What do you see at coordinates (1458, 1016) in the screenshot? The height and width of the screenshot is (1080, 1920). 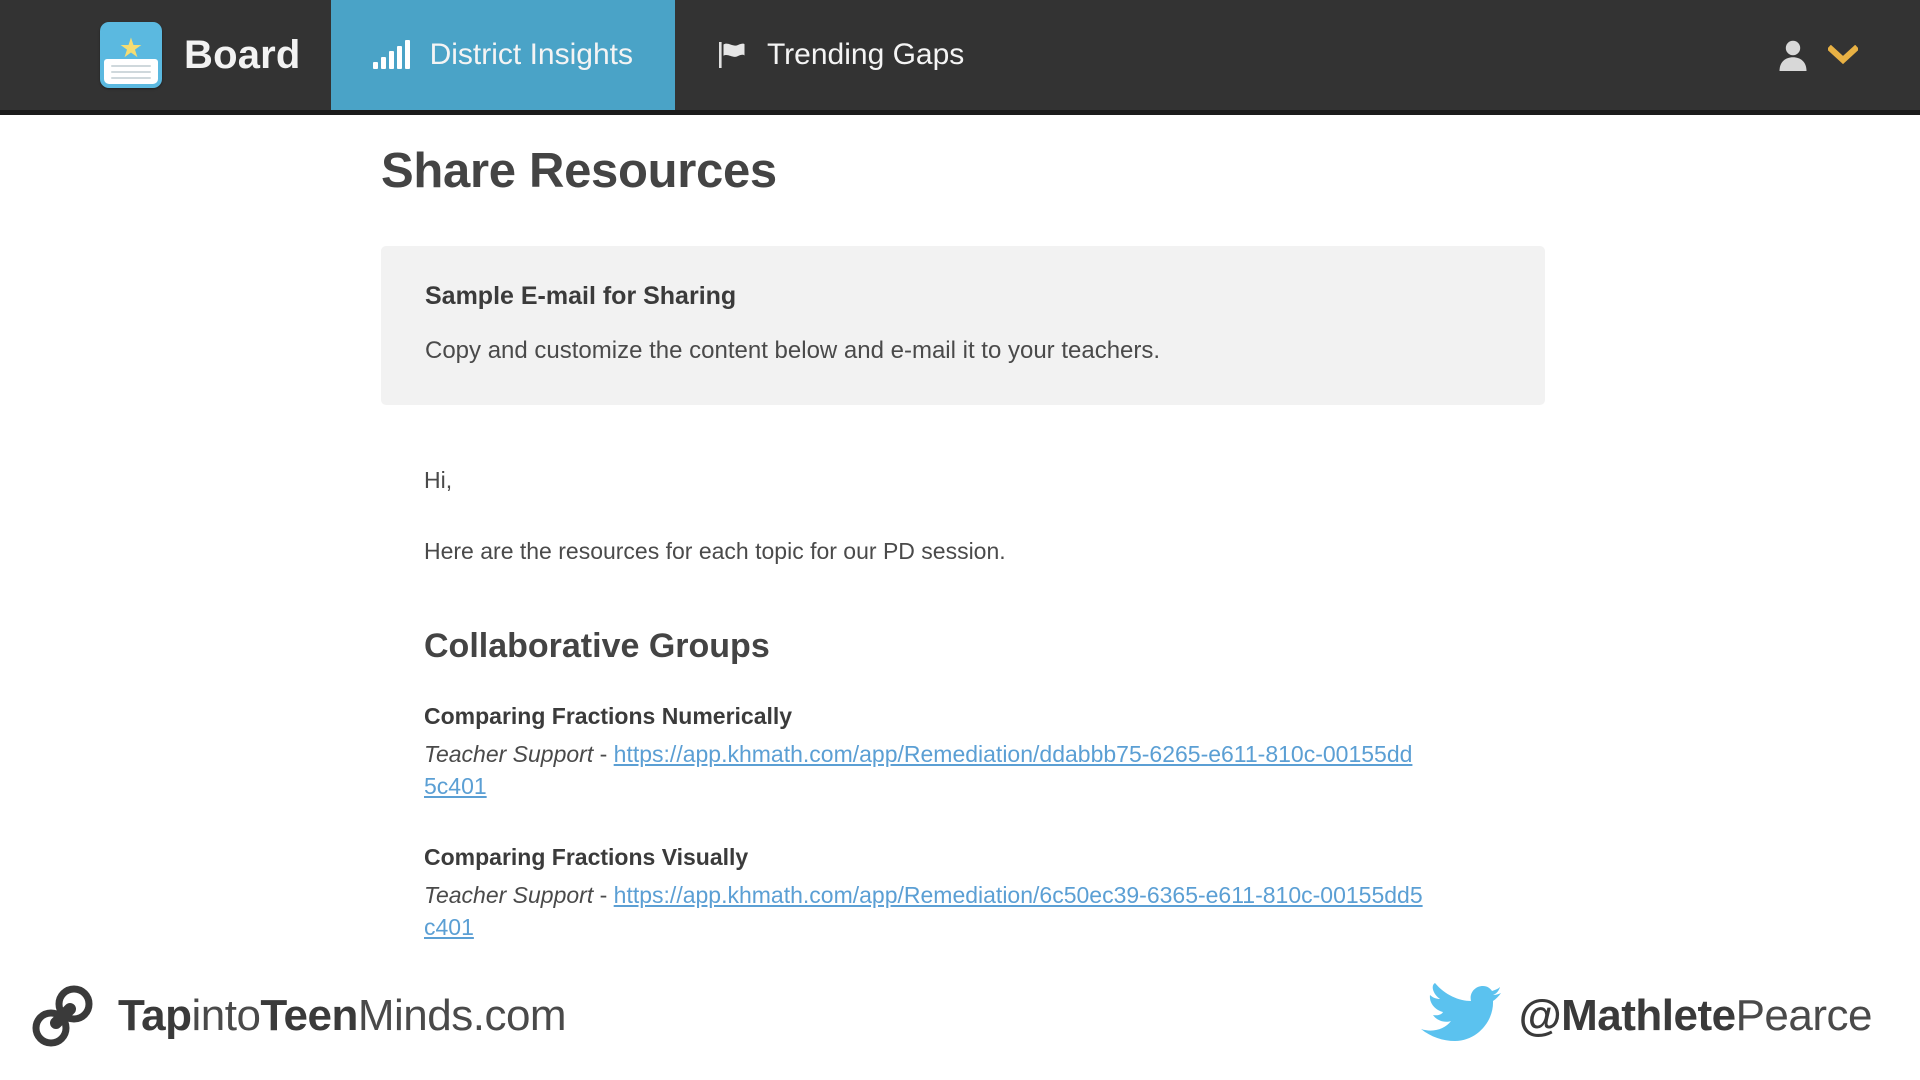 I see `twitter-bird-icon` at bounding box center [1458, 1016].